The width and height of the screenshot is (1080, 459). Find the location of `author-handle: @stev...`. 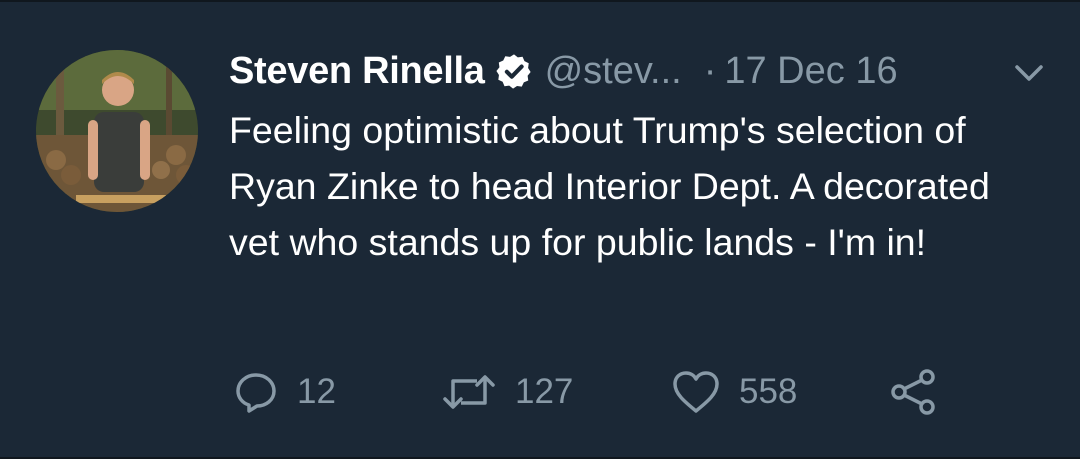

author-handle: @stev... is located at coordinates (613, 71).